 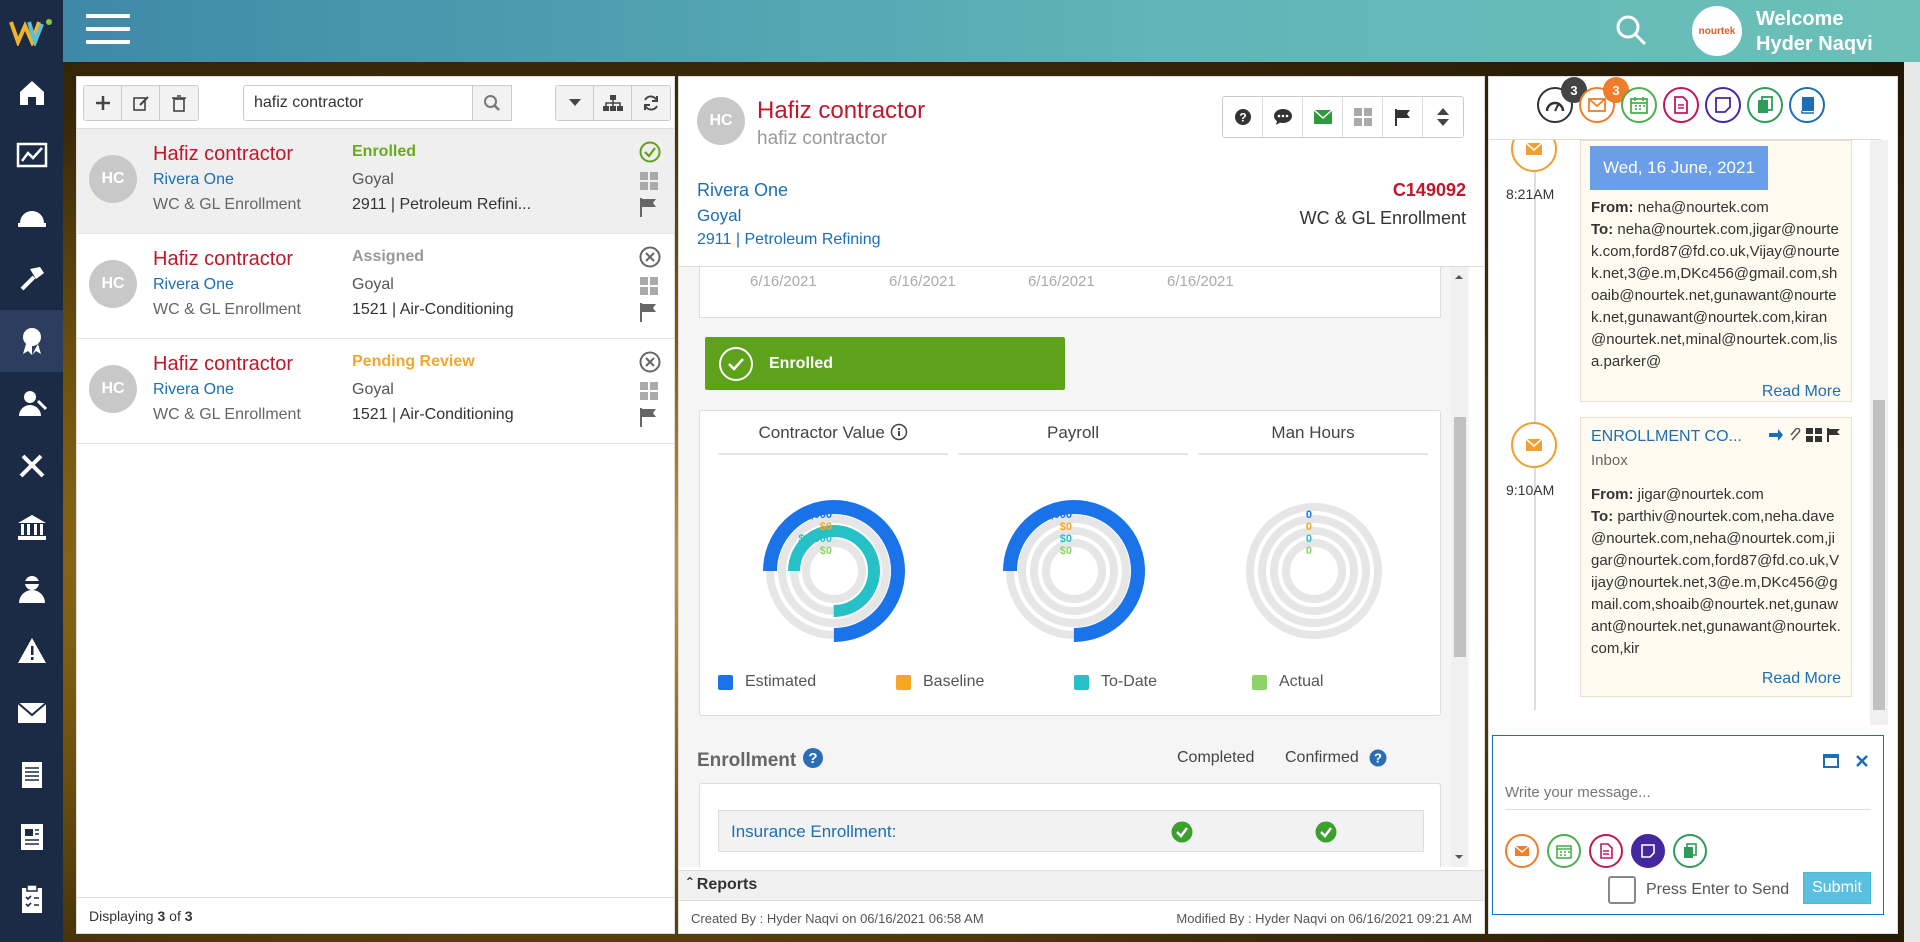 I want to click on sidebar-item-worker, so click(x=31, y=403).